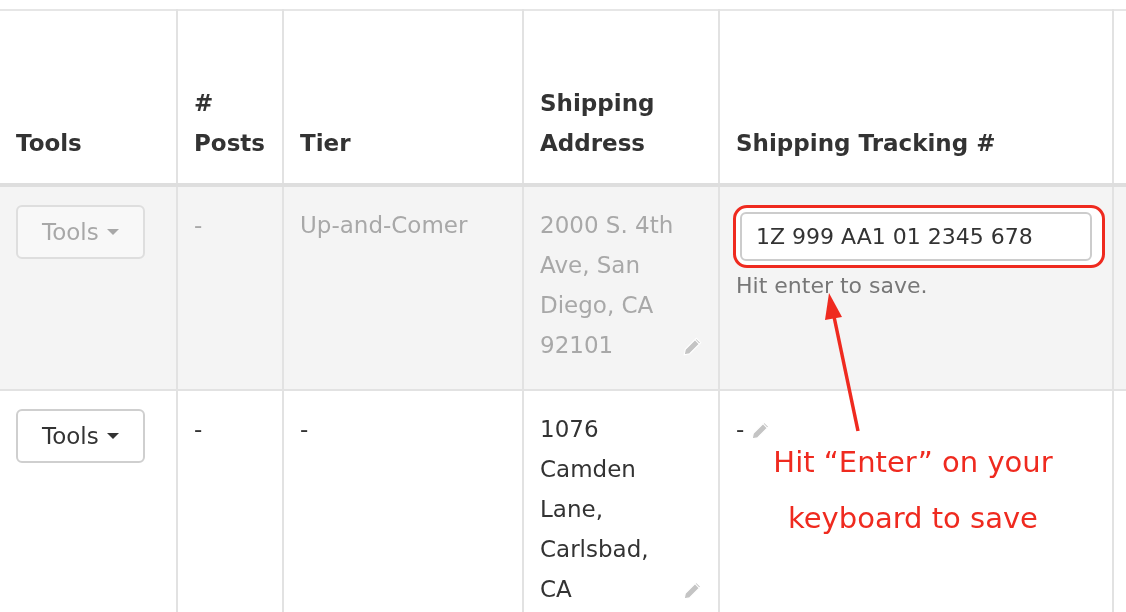 The image size is (1126, 612). What do you see at coordinates (595, 509) in the screenshot?
I see `address-text: 1076 Camden Lane, Carlsbad, CA` at bounding box center [595, 509].